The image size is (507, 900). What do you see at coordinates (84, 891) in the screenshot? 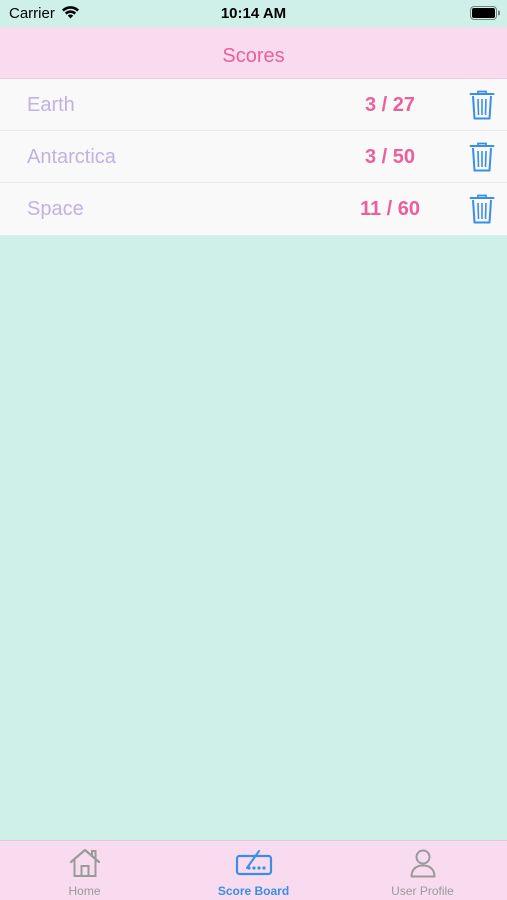
I see `tab-label: Home` at bounding box center [84, 891].